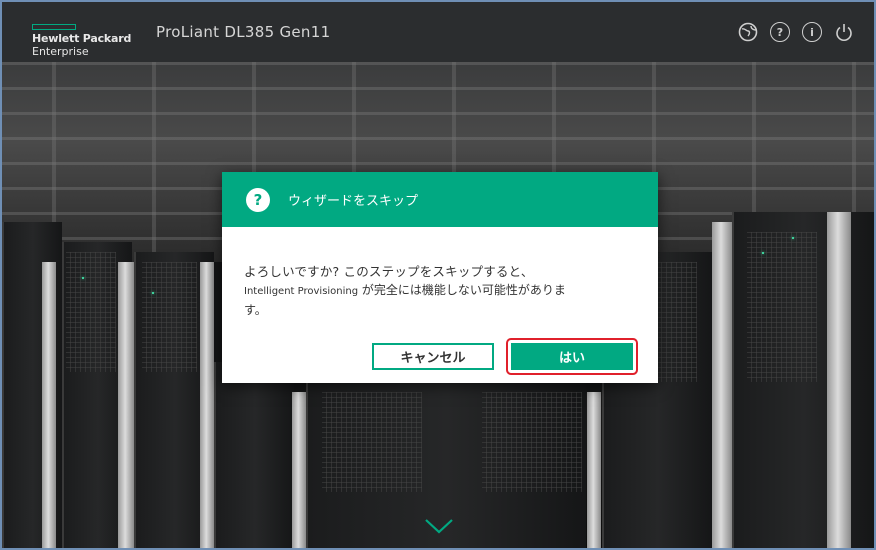 The width and height of the screenshot is (876, 550). I want to click on help-icon: ?, so click(780, 32).